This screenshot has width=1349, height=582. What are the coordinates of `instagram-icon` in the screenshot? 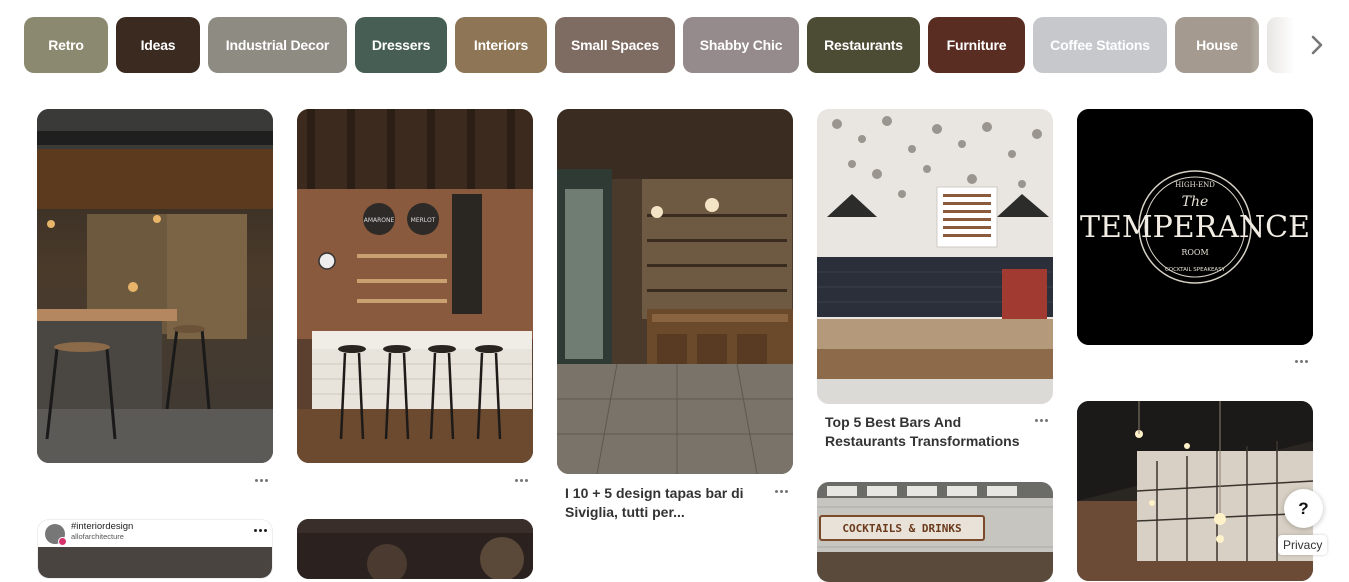 It's located at (62, 541).